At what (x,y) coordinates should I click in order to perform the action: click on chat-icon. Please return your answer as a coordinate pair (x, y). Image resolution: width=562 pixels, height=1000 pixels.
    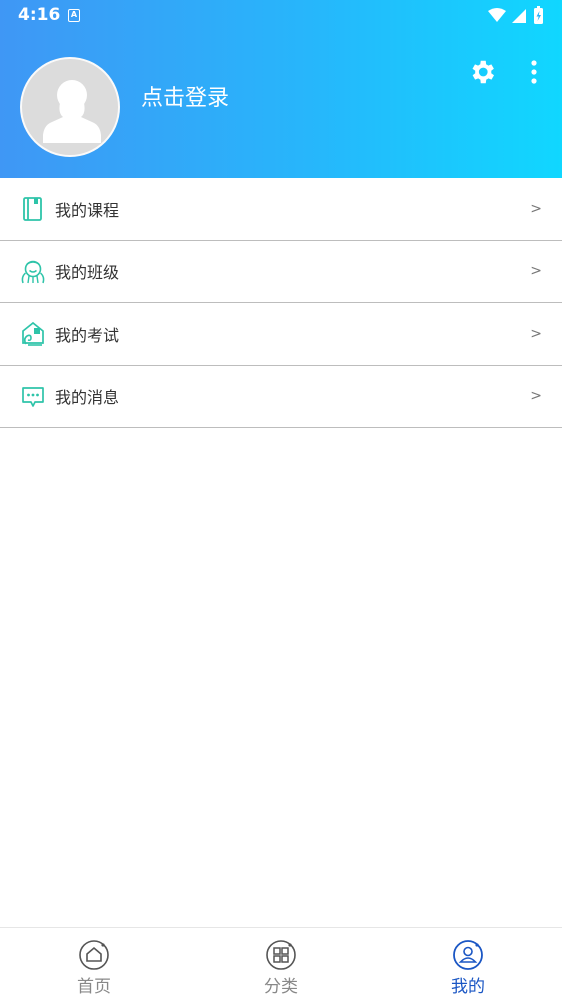
    Looking at the image, I should click on (33, 396).